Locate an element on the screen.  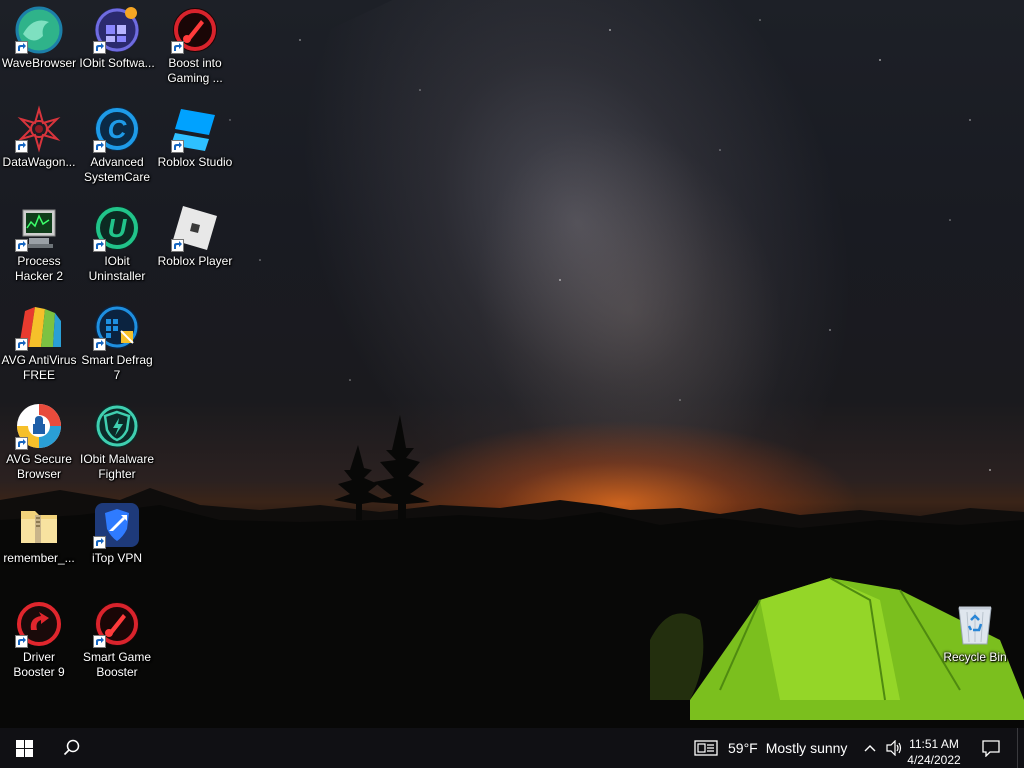
desktop-icon-wavebrowser: WaveBrowser is located at coordinates (39, 35).